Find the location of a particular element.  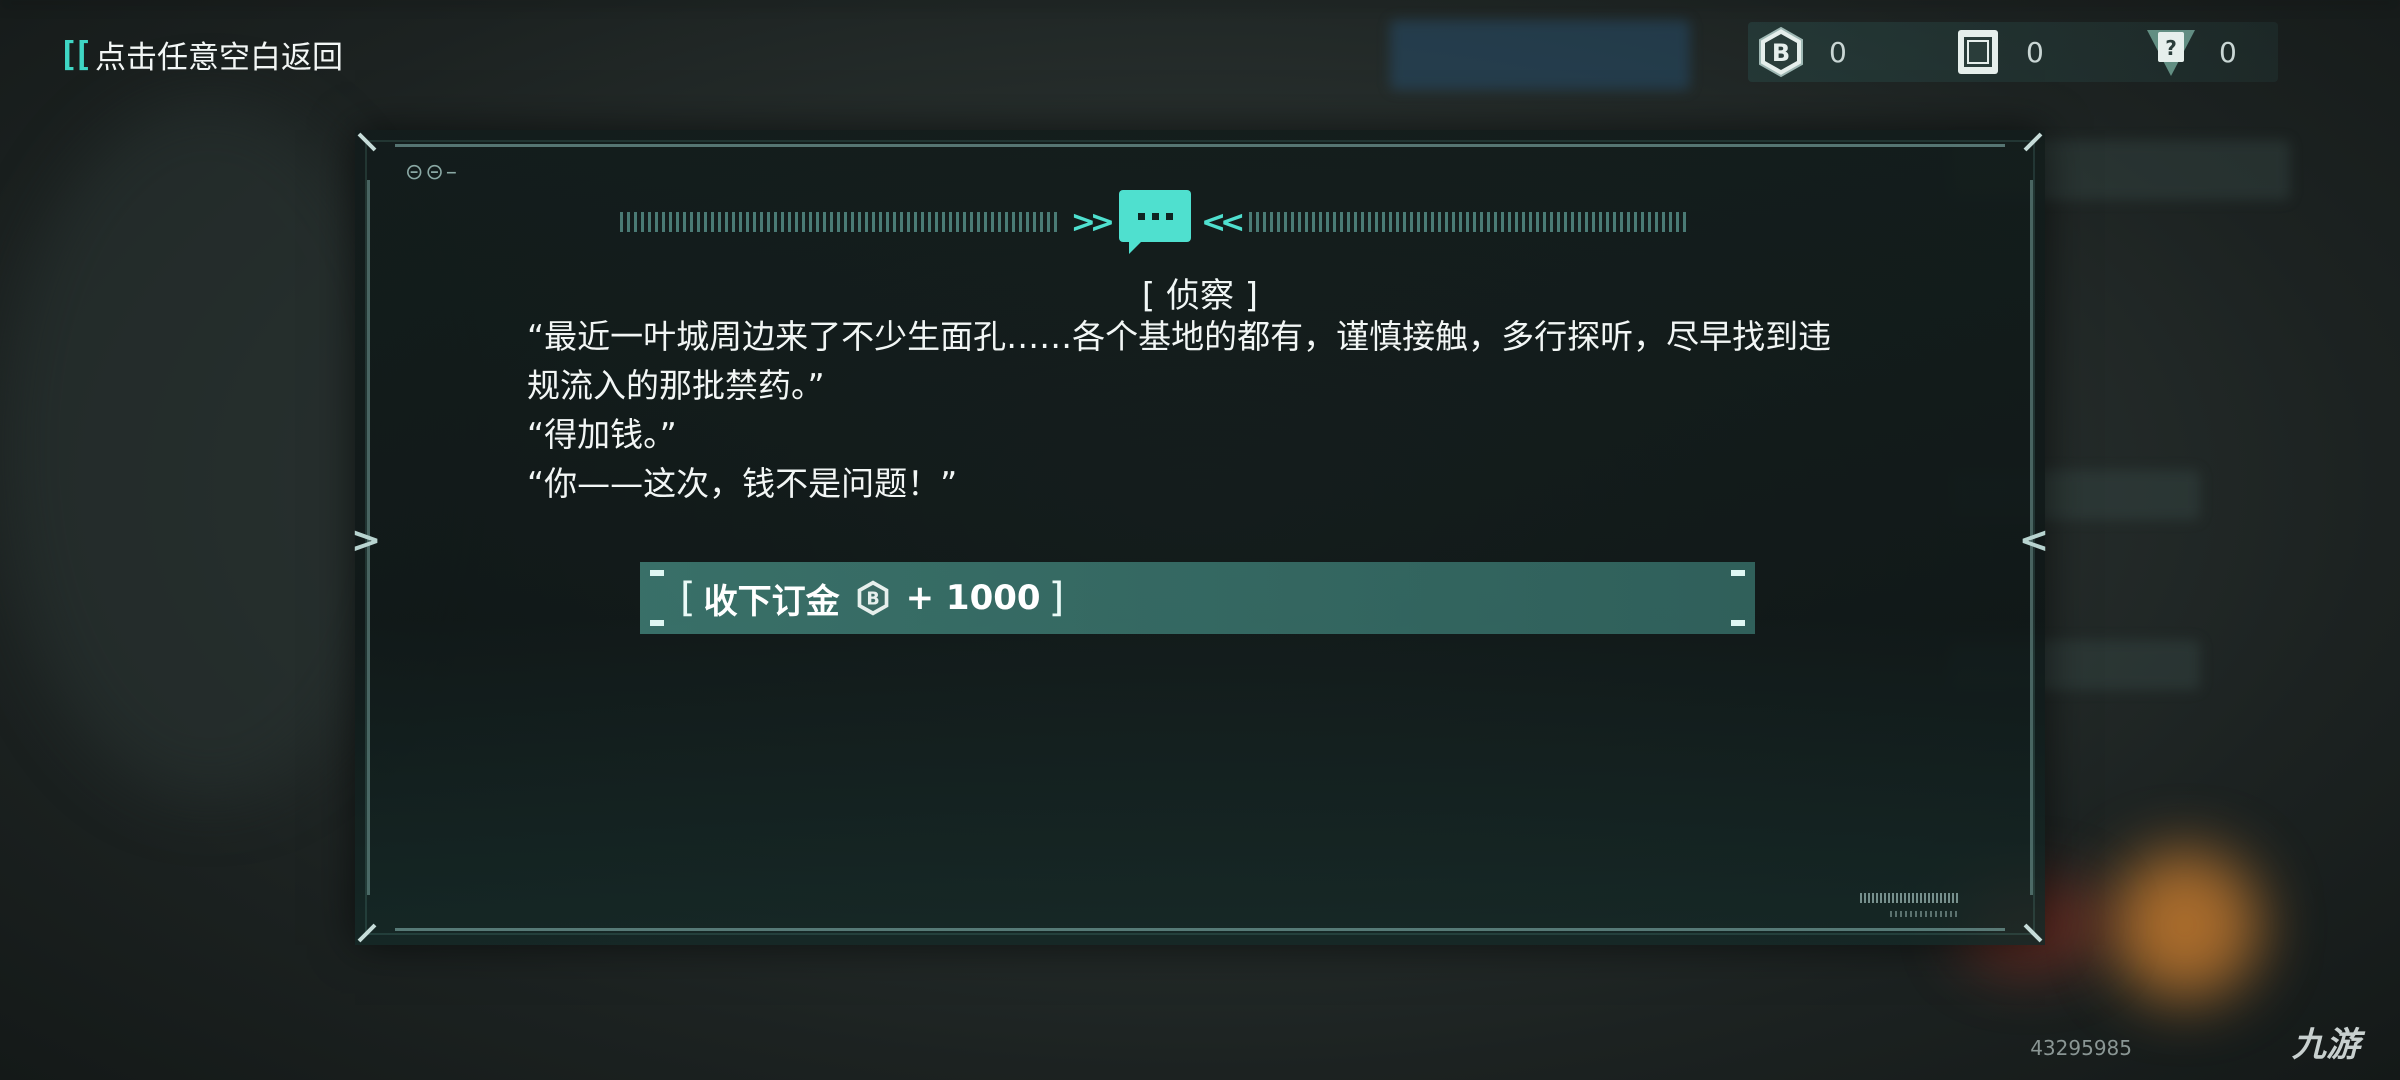

frame-top-edge is located at coordinates (1200, 145).